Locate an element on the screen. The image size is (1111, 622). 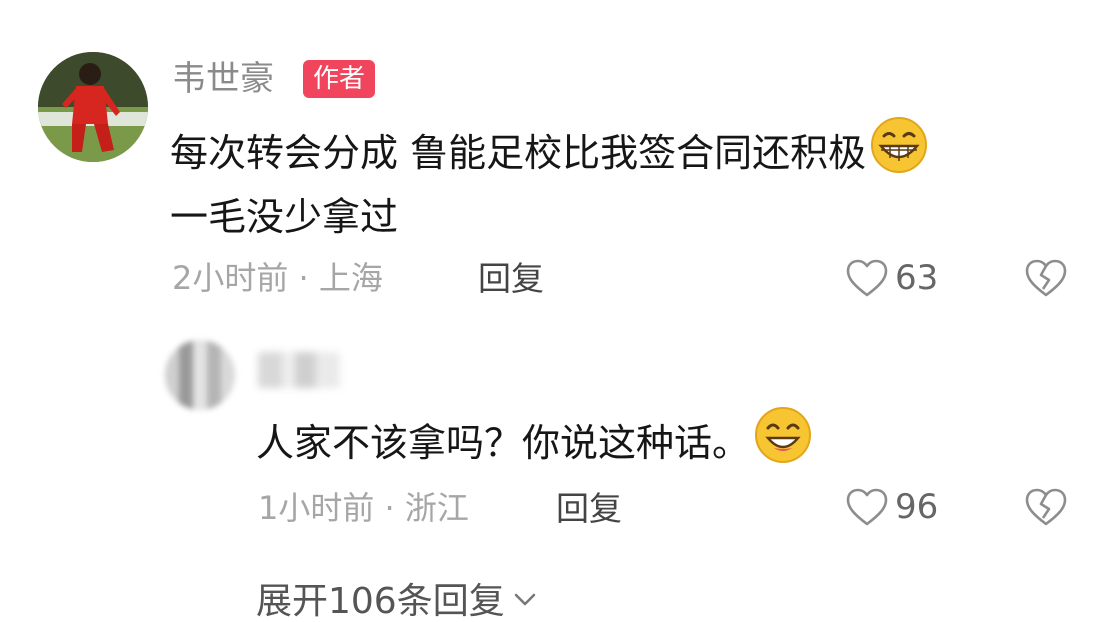
expand-replies-button: 展开106条回复 is located at coordinates (396, 602).